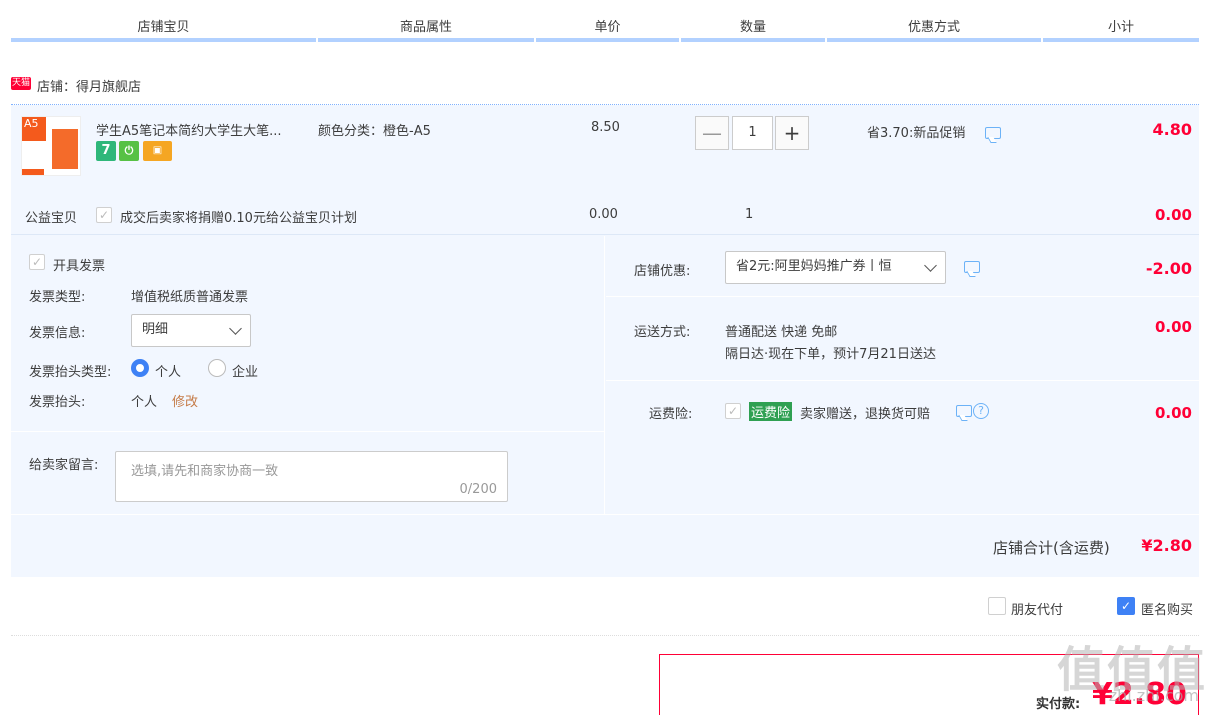 This screenshot has width=1223, height=715. I want to click on charity-text: 成交后卖家将捐赠0.10元给公益宝贝计划, so click(238, 218).